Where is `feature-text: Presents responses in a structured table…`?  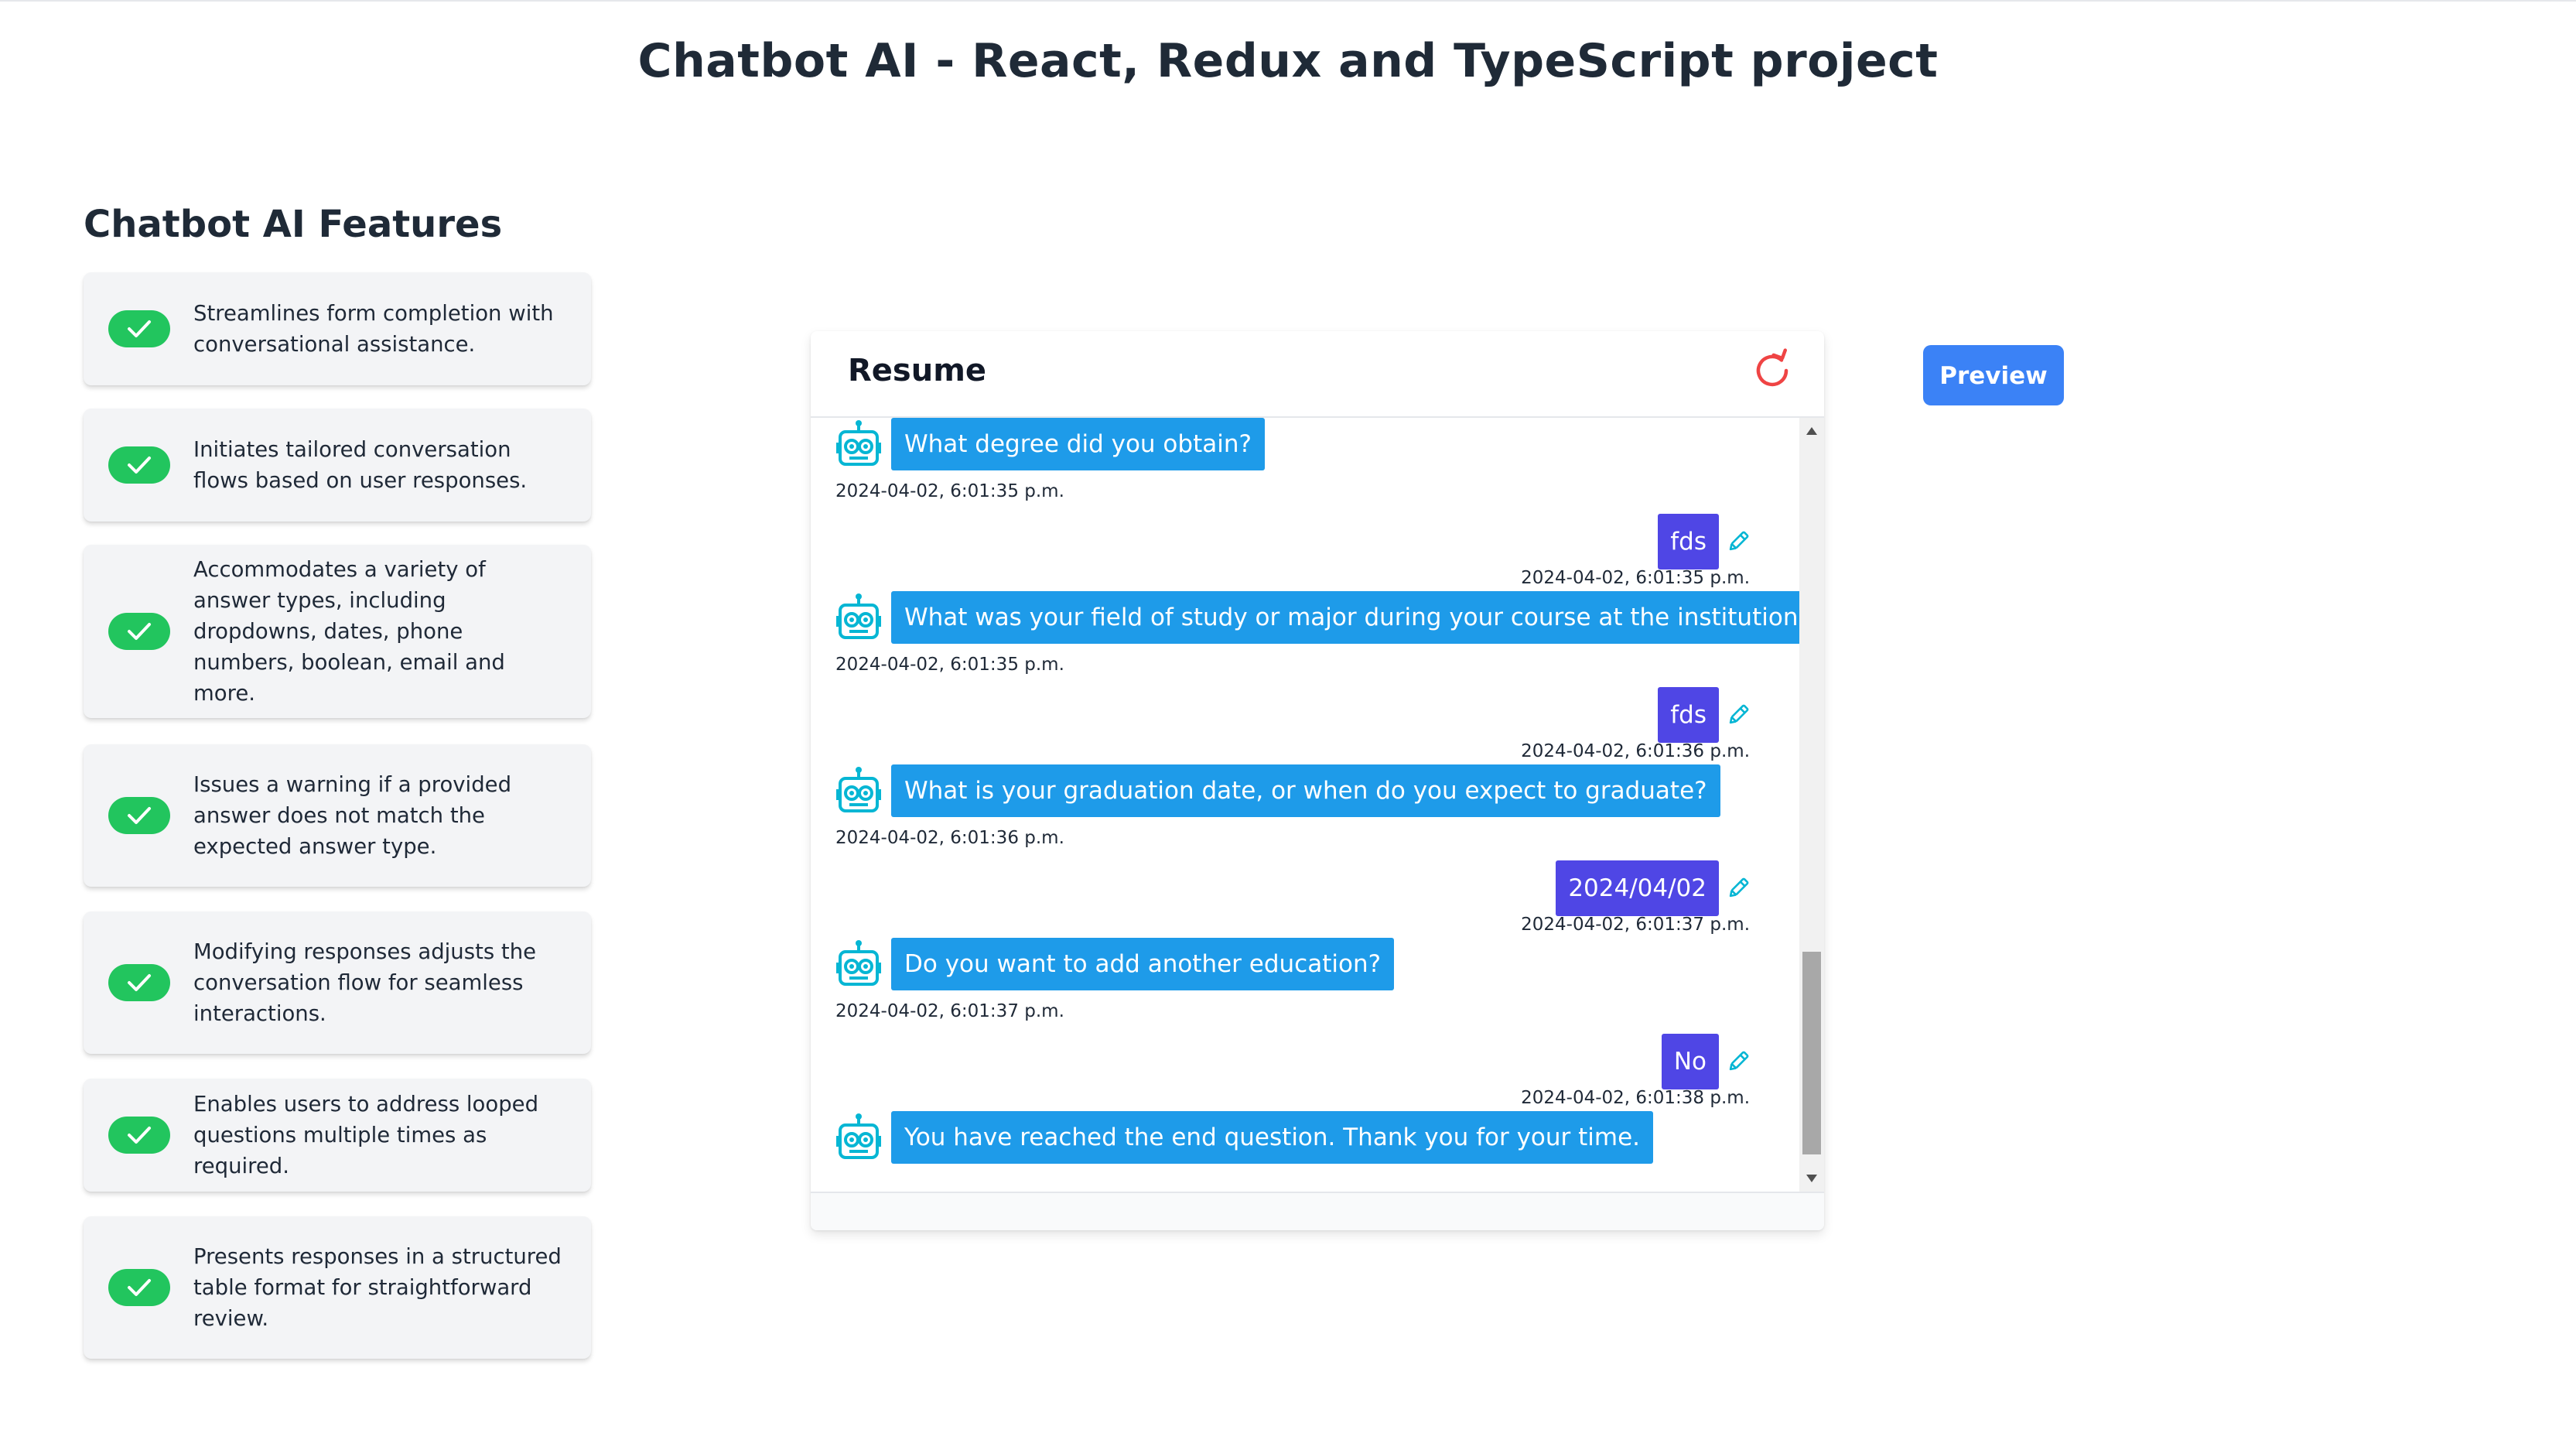 feature-text: Presents responses in a structured table… is located at coordinates (377, 1287).